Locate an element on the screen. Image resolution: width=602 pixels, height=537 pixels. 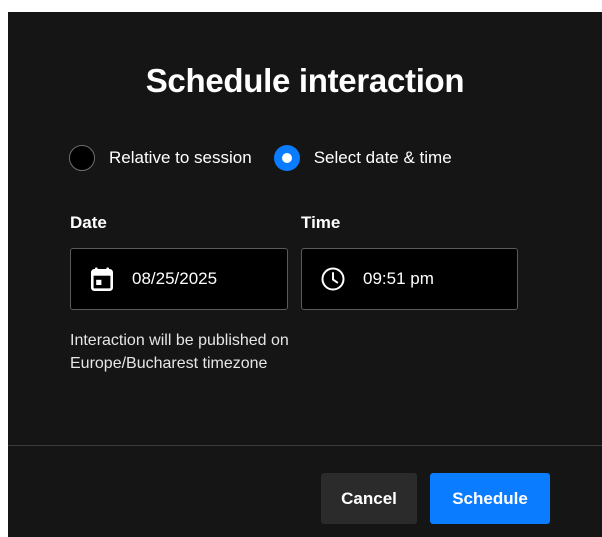
schedule-mode-radio-group: Relative to session Select date & time is located at coordinates (260, 158).